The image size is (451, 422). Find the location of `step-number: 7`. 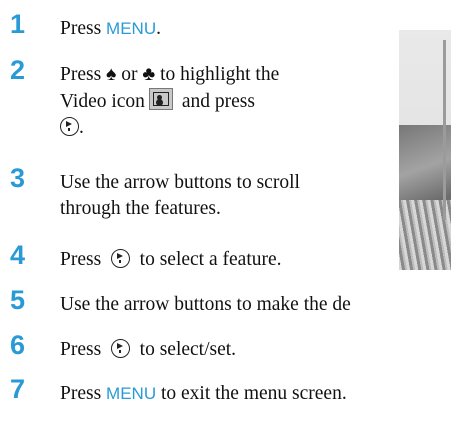

step-number: 7 is located at coordinates (18, 389).